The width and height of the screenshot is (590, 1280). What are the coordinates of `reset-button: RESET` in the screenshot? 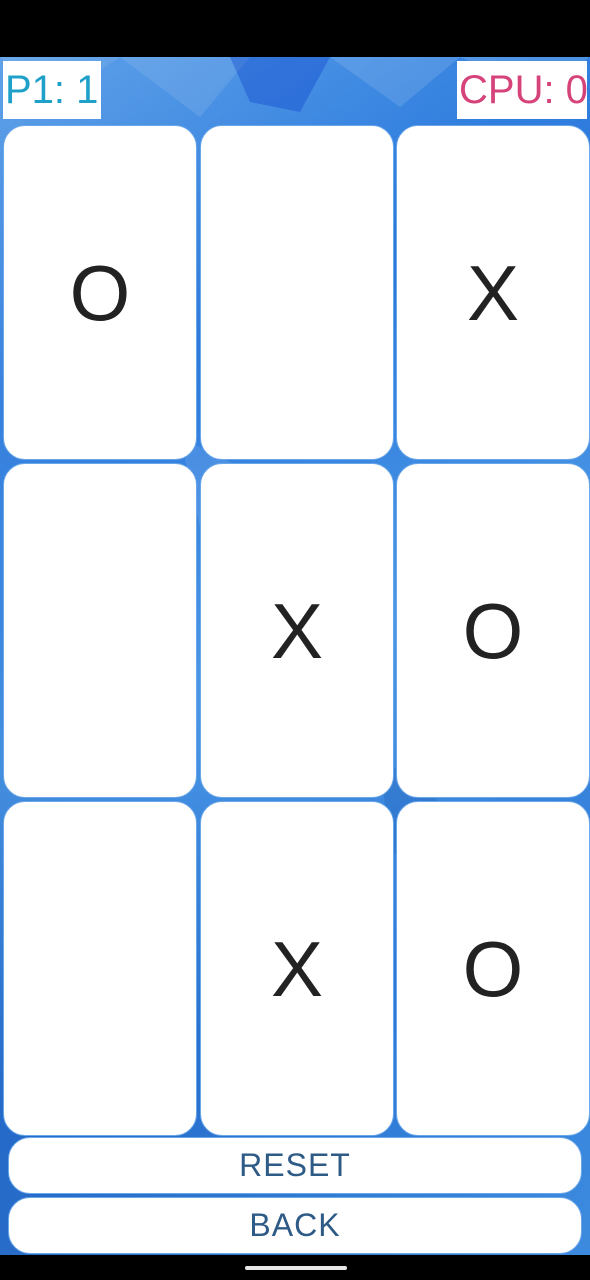 It's located at (295, 1165).